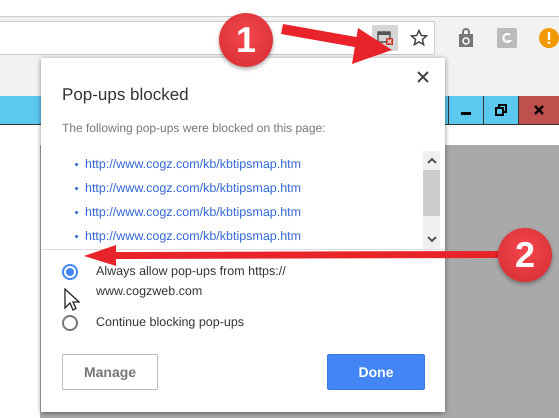 The height and width of the screenshot is (418, 559). I want to click on scrollbar, so click(431, 200).